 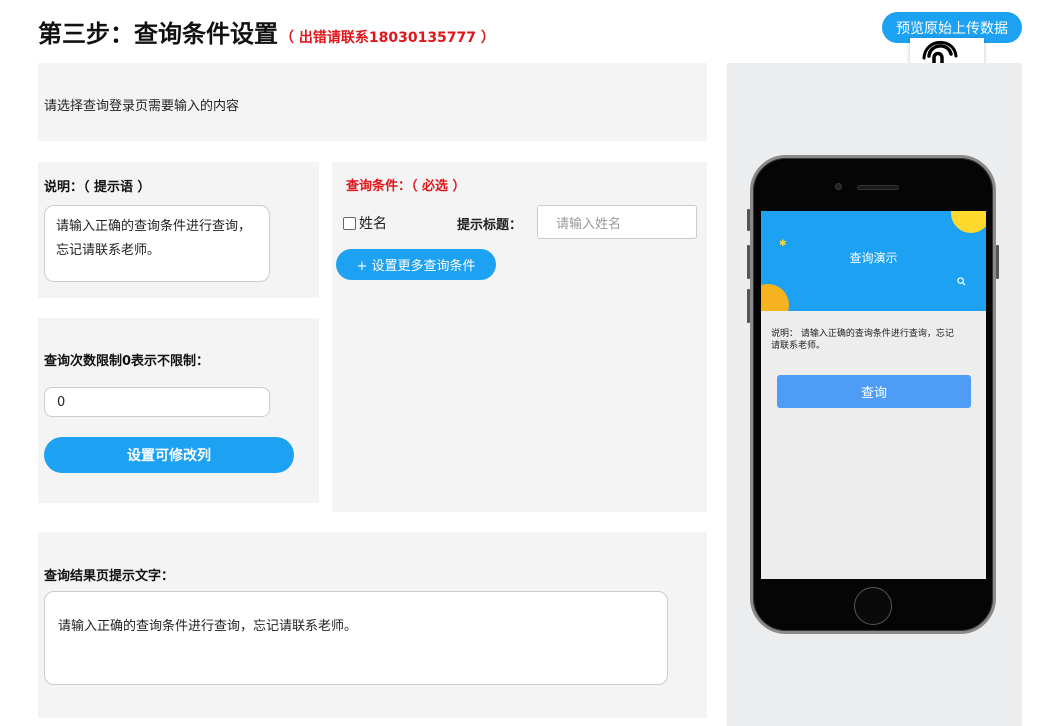 I want to click on description-label: 说明：（ 提示语 ）, so click(x=97, y=187).